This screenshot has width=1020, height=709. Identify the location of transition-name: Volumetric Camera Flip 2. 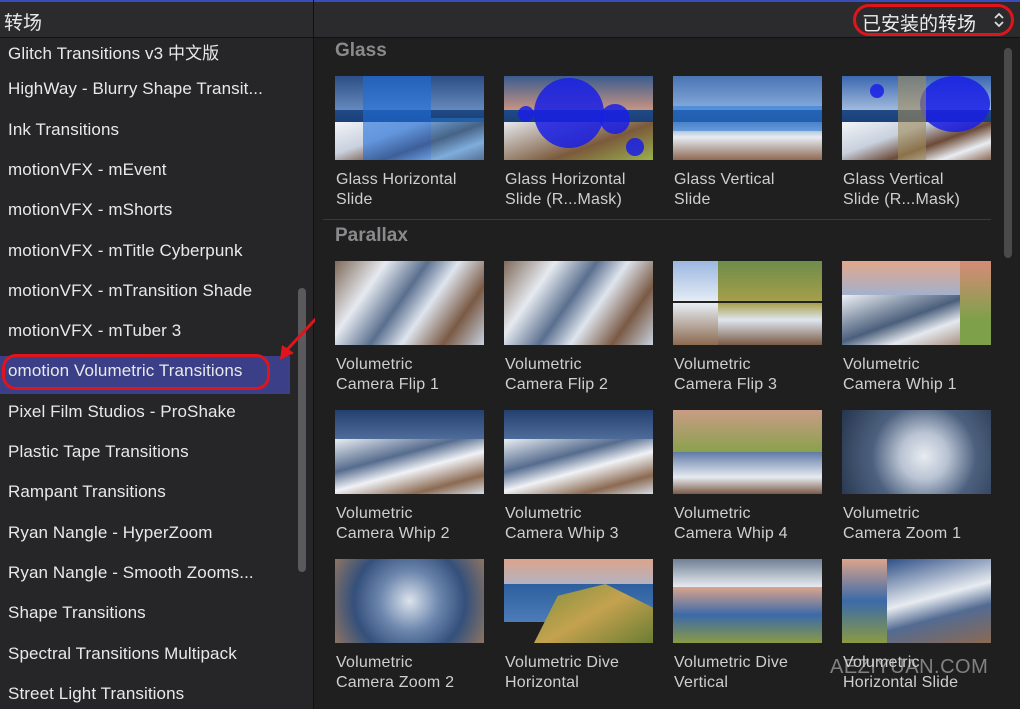
(557, 374).